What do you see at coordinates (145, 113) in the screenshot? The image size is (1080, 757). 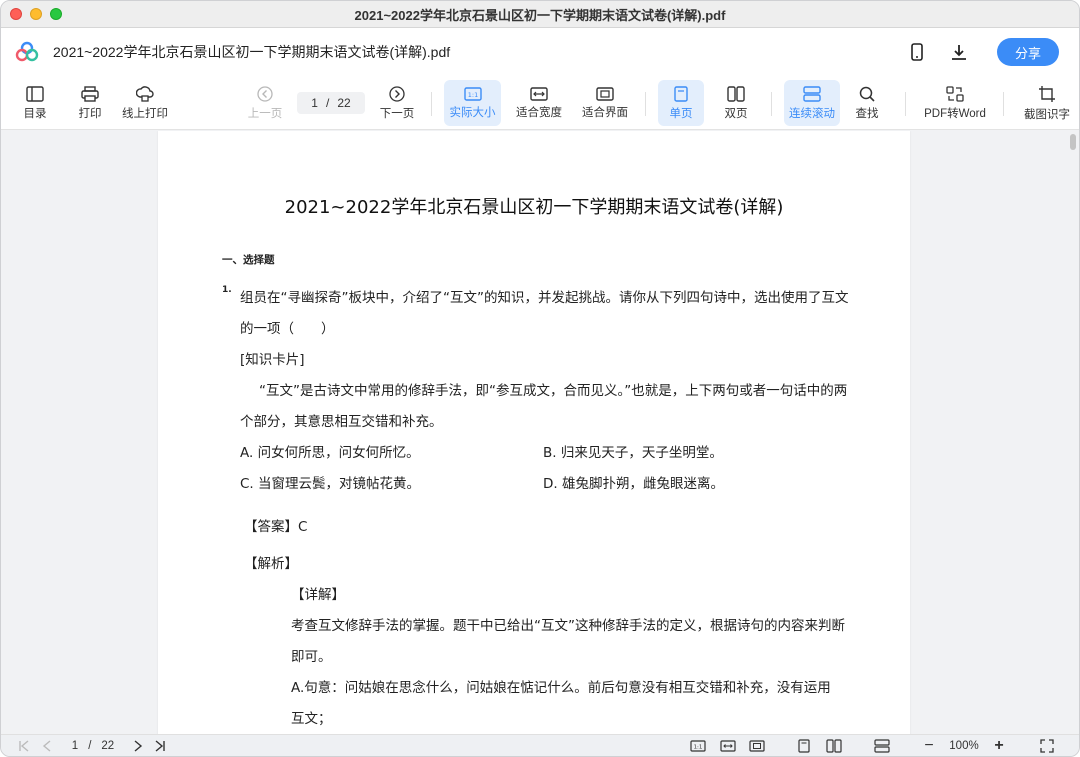 I see `online-print-label: 线上打印` at bounding box center [145, 113].